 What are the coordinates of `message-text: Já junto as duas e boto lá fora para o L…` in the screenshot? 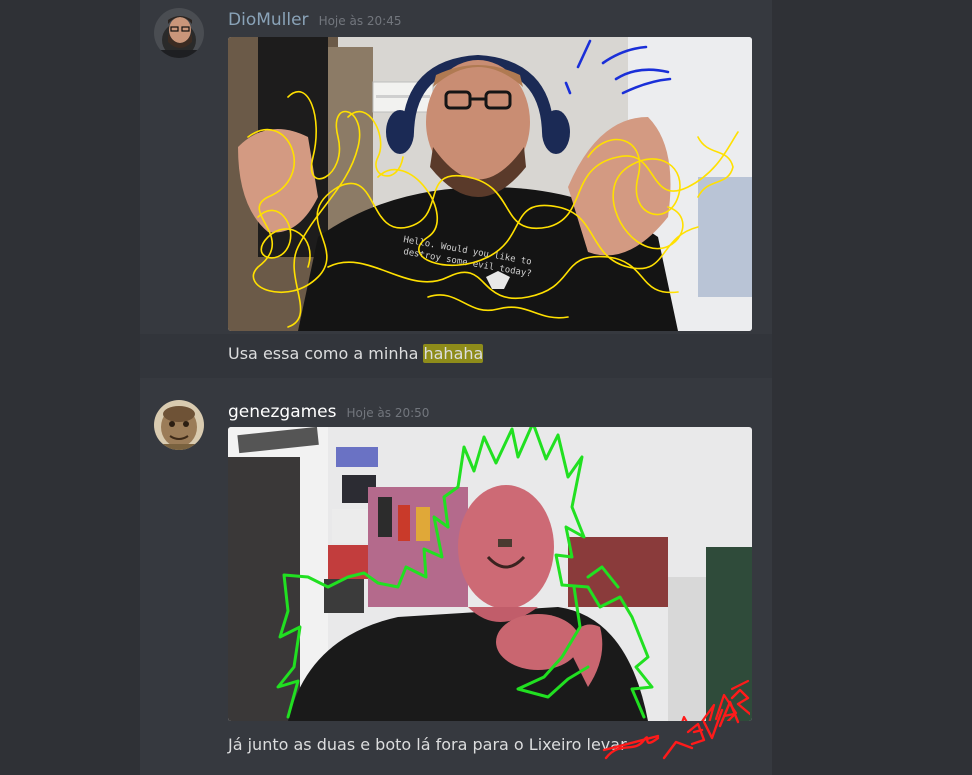 It's located at (427, 744).